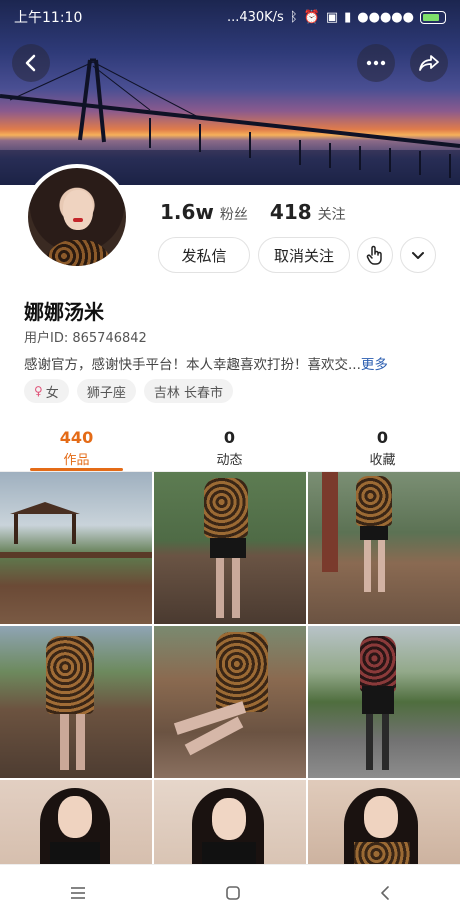 The image size is (460, 920). I want to click on gesture-button, so click(375, 255).